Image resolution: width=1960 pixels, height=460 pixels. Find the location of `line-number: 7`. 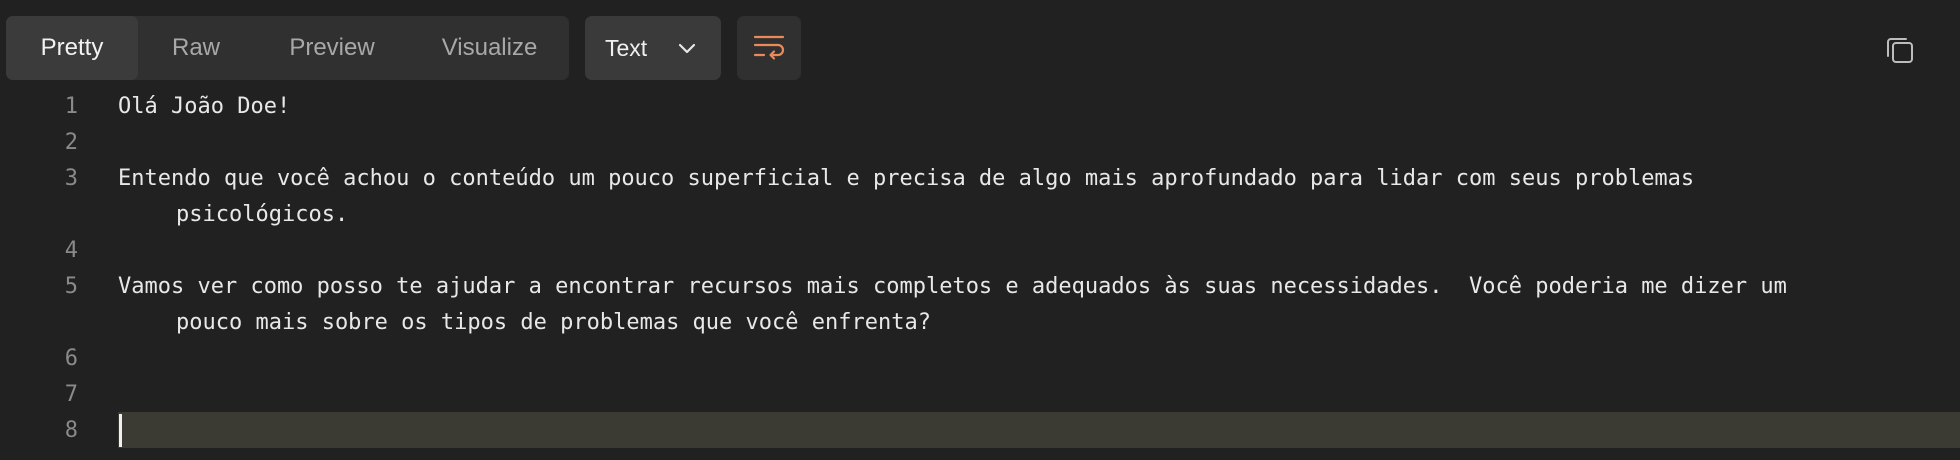

line-number: 7 is located at coordinates (71, 394).